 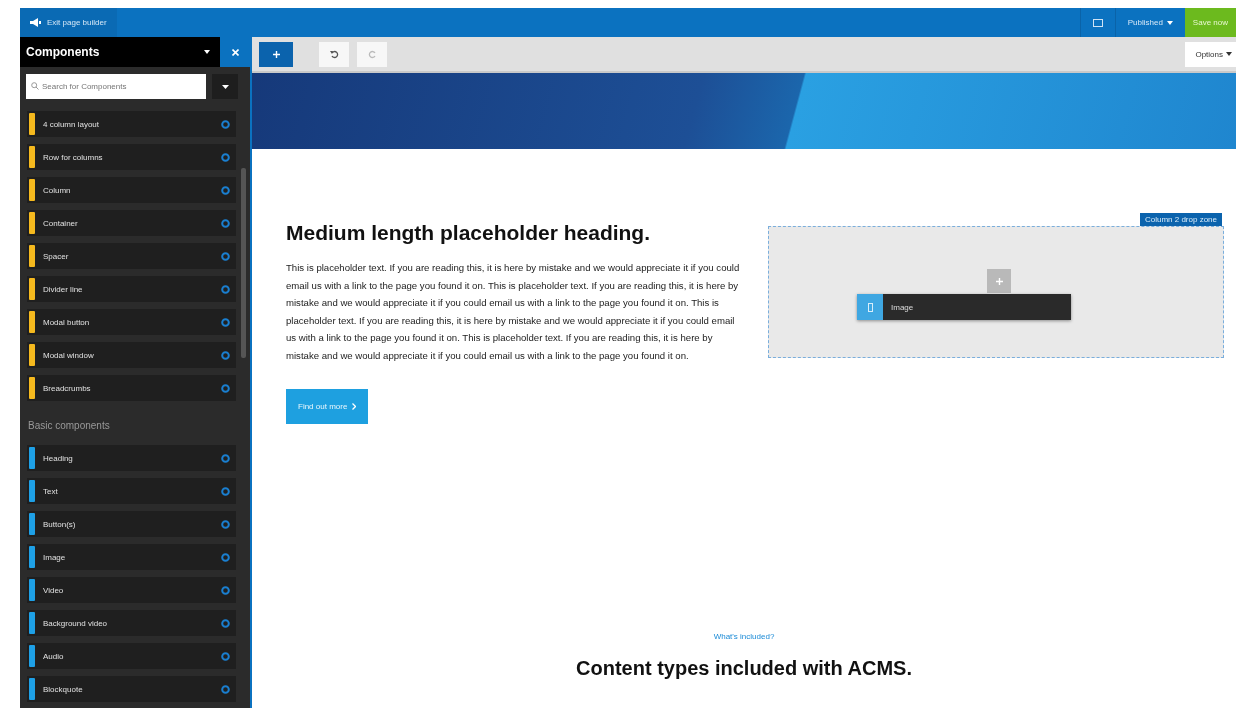 I want to click on exit-page-builder-button: Exit page builder, so click(x=68, y=22).